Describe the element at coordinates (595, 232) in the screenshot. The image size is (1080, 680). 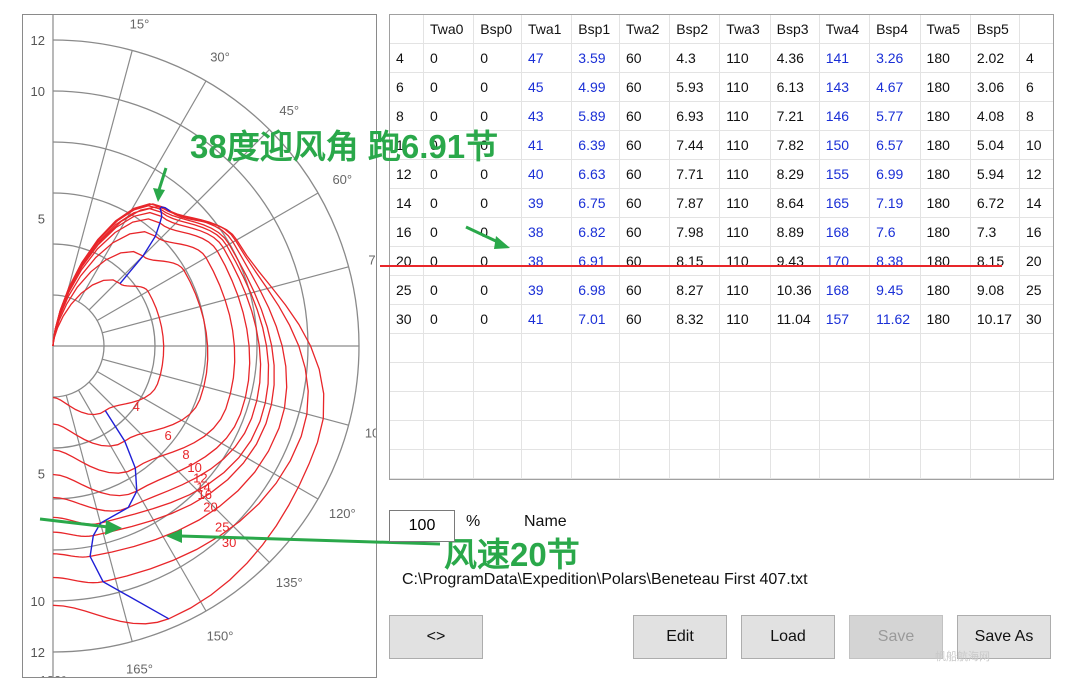
I see `table-cell: 6.82` at that location.